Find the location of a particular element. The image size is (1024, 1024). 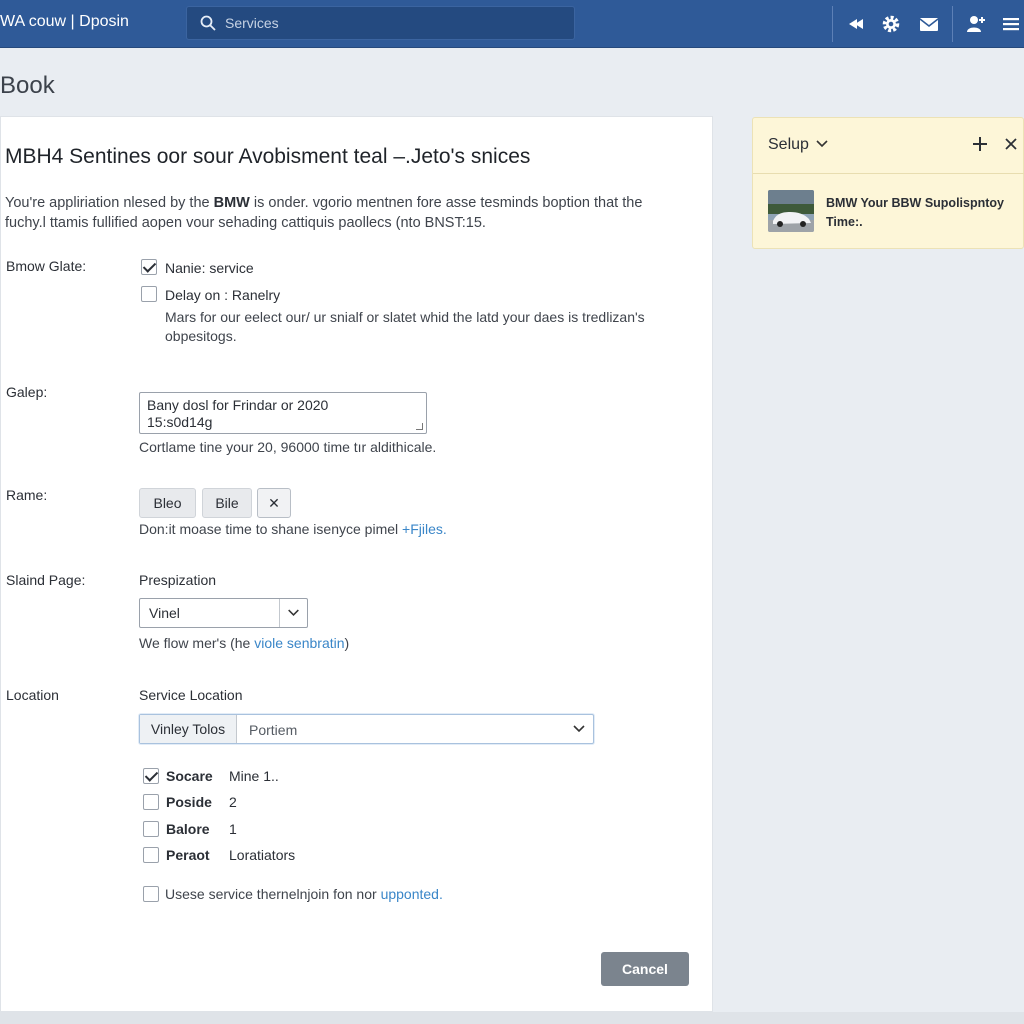

consent-prefix: Usese service thernelnjoin fon nor is located at coordinates (273, 894).